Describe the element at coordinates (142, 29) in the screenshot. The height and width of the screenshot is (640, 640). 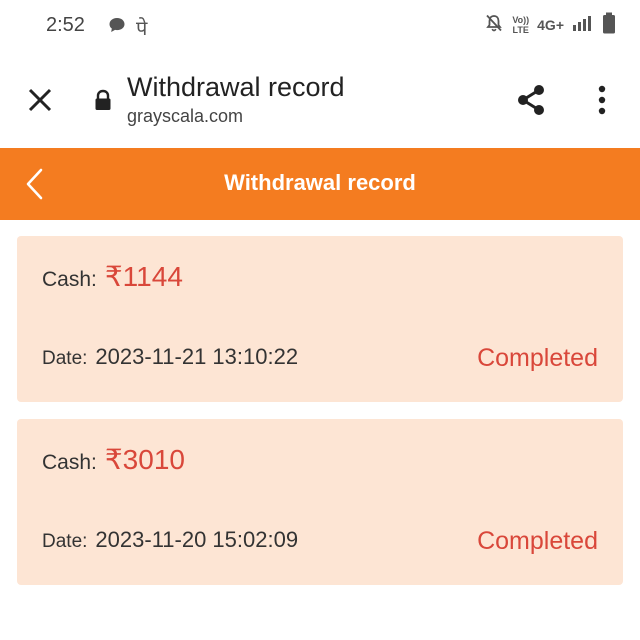
I see `app-notification-glyph: पे` at that location.